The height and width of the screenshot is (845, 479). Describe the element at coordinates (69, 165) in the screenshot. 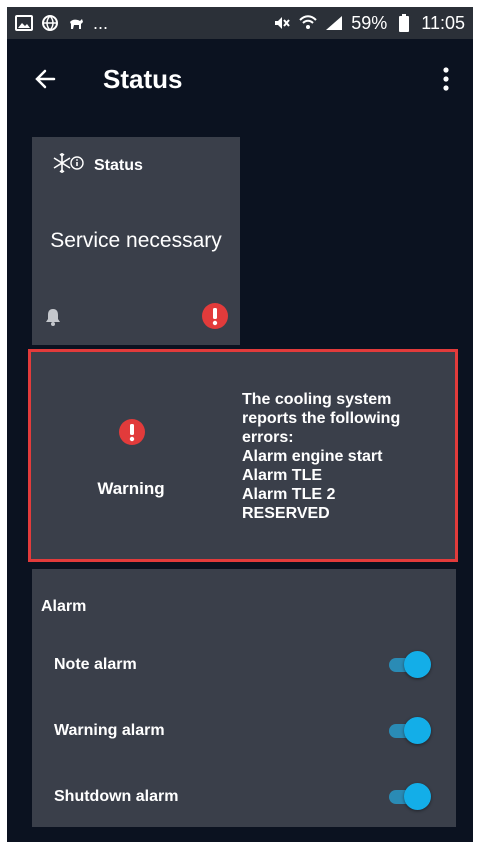

I see `snowflake-info-icon` at that location.